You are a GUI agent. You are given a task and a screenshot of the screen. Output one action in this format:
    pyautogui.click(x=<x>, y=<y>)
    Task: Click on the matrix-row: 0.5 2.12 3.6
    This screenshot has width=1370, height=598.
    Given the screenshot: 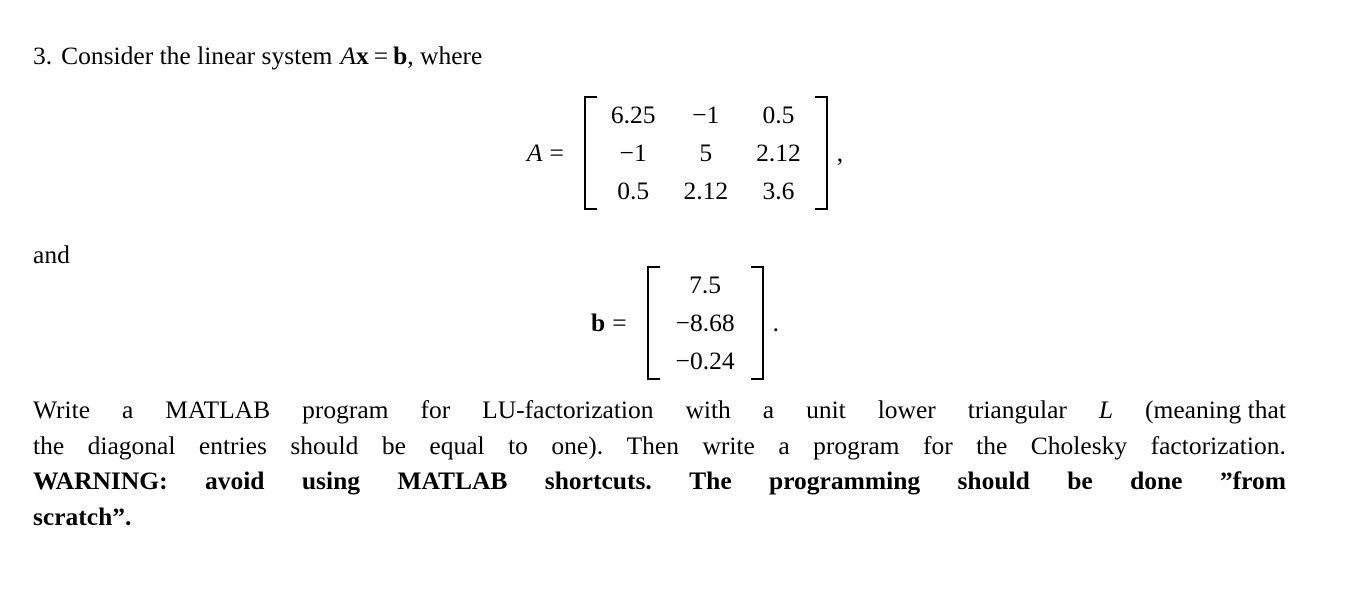 What is the action you would take?
    pyautogui.click(x=706, y=191)
    